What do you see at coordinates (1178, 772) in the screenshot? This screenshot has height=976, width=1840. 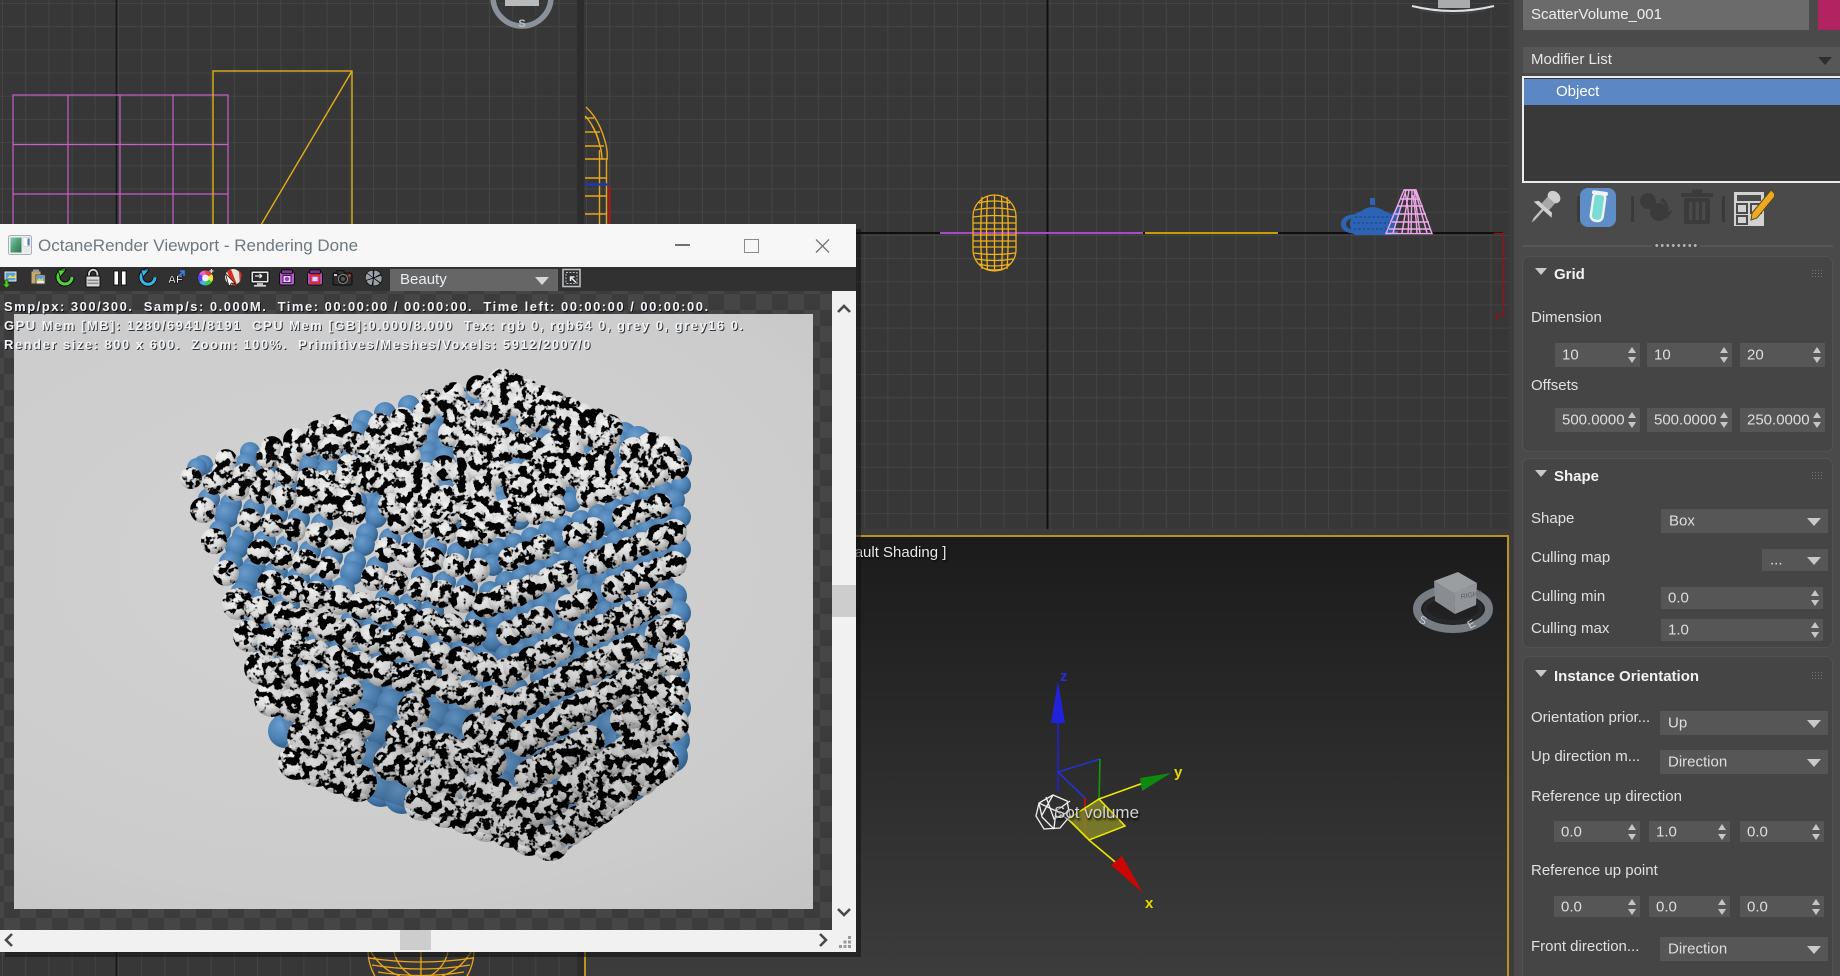 I see `svg-text: y` at bounding box center [1178, 772].